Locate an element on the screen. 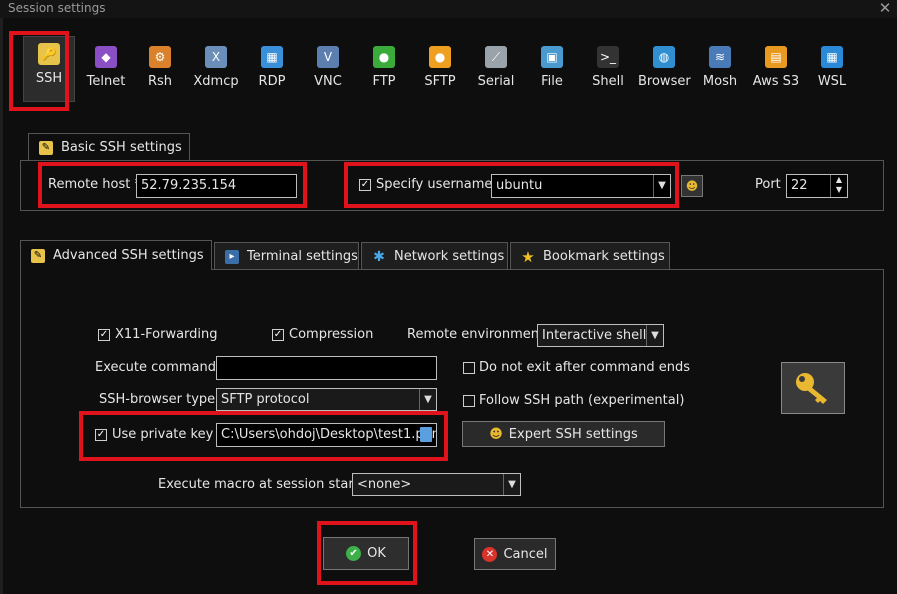 Image resolution: width=897 pixels, height=594 pixels. port-value: 22 is located at coordinates (799, 185).